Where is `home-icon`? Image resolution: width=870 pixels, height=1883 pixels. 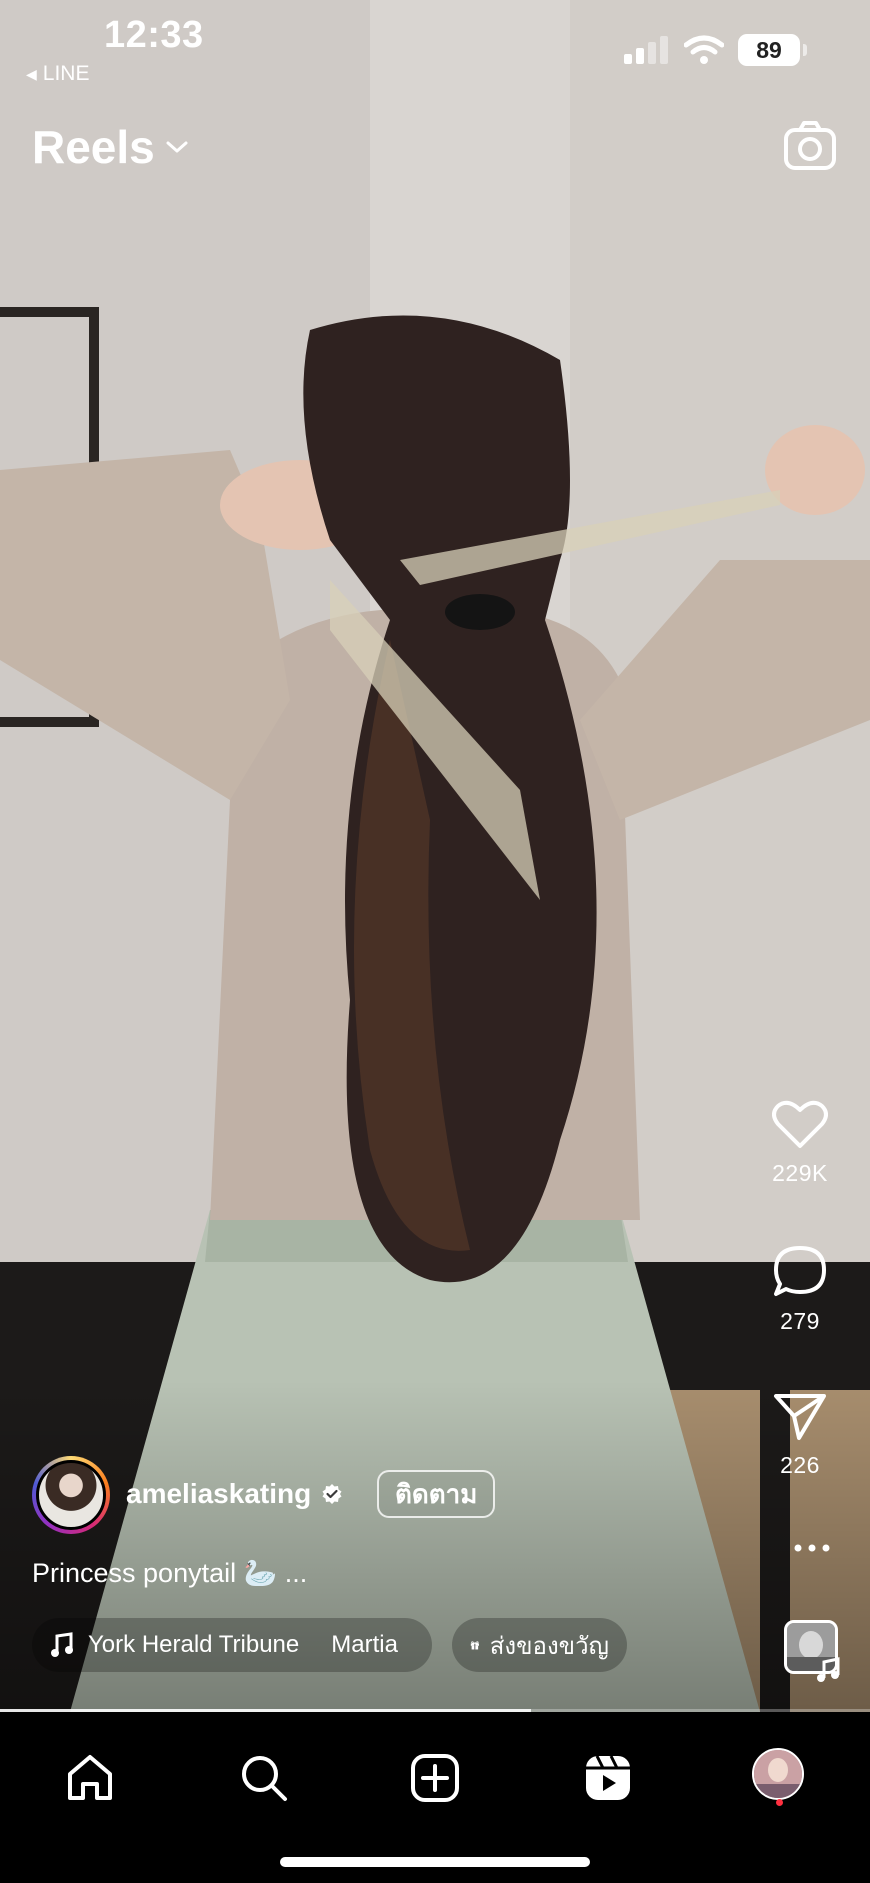
home-icon is located at coordinates (90, 1777).